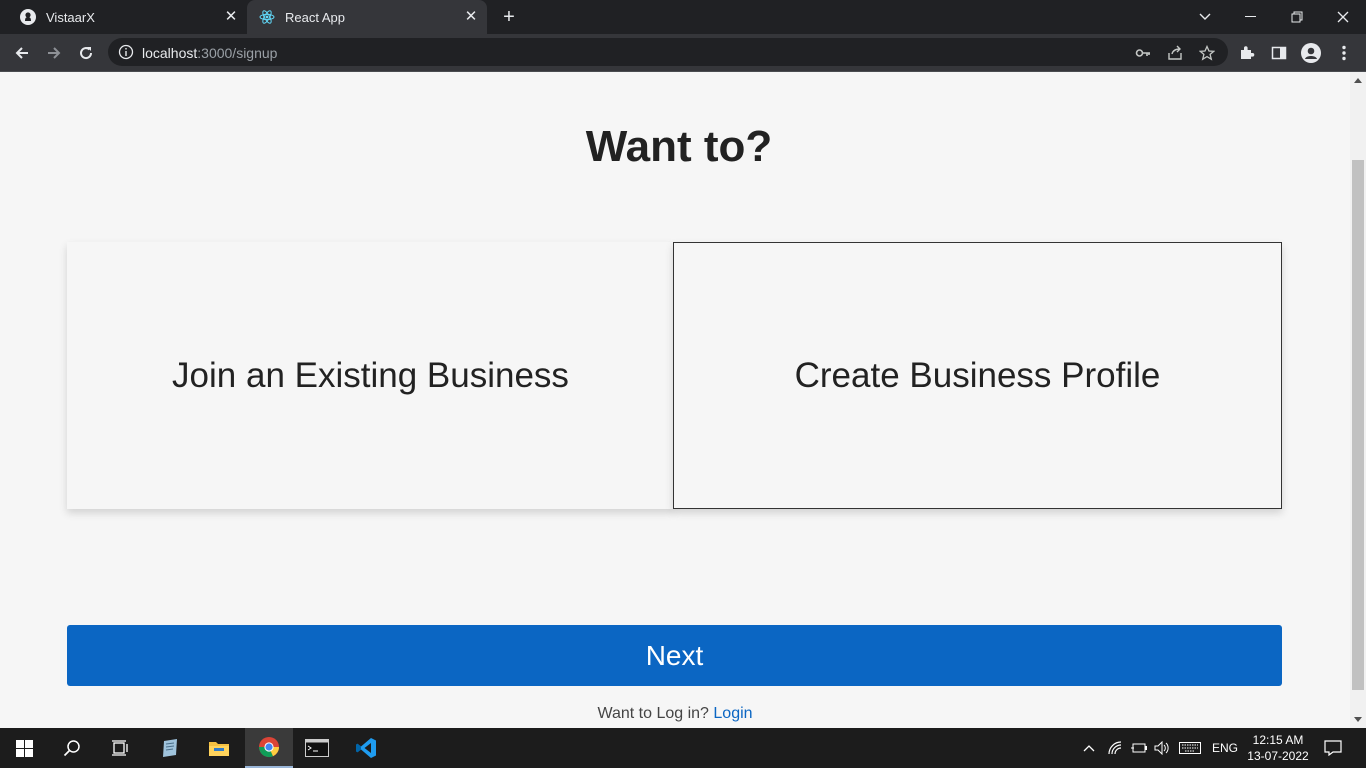 The height and width of the screenshot is (768, 1366). I want to click on url-path: :3000/signup, so click(237, 53).